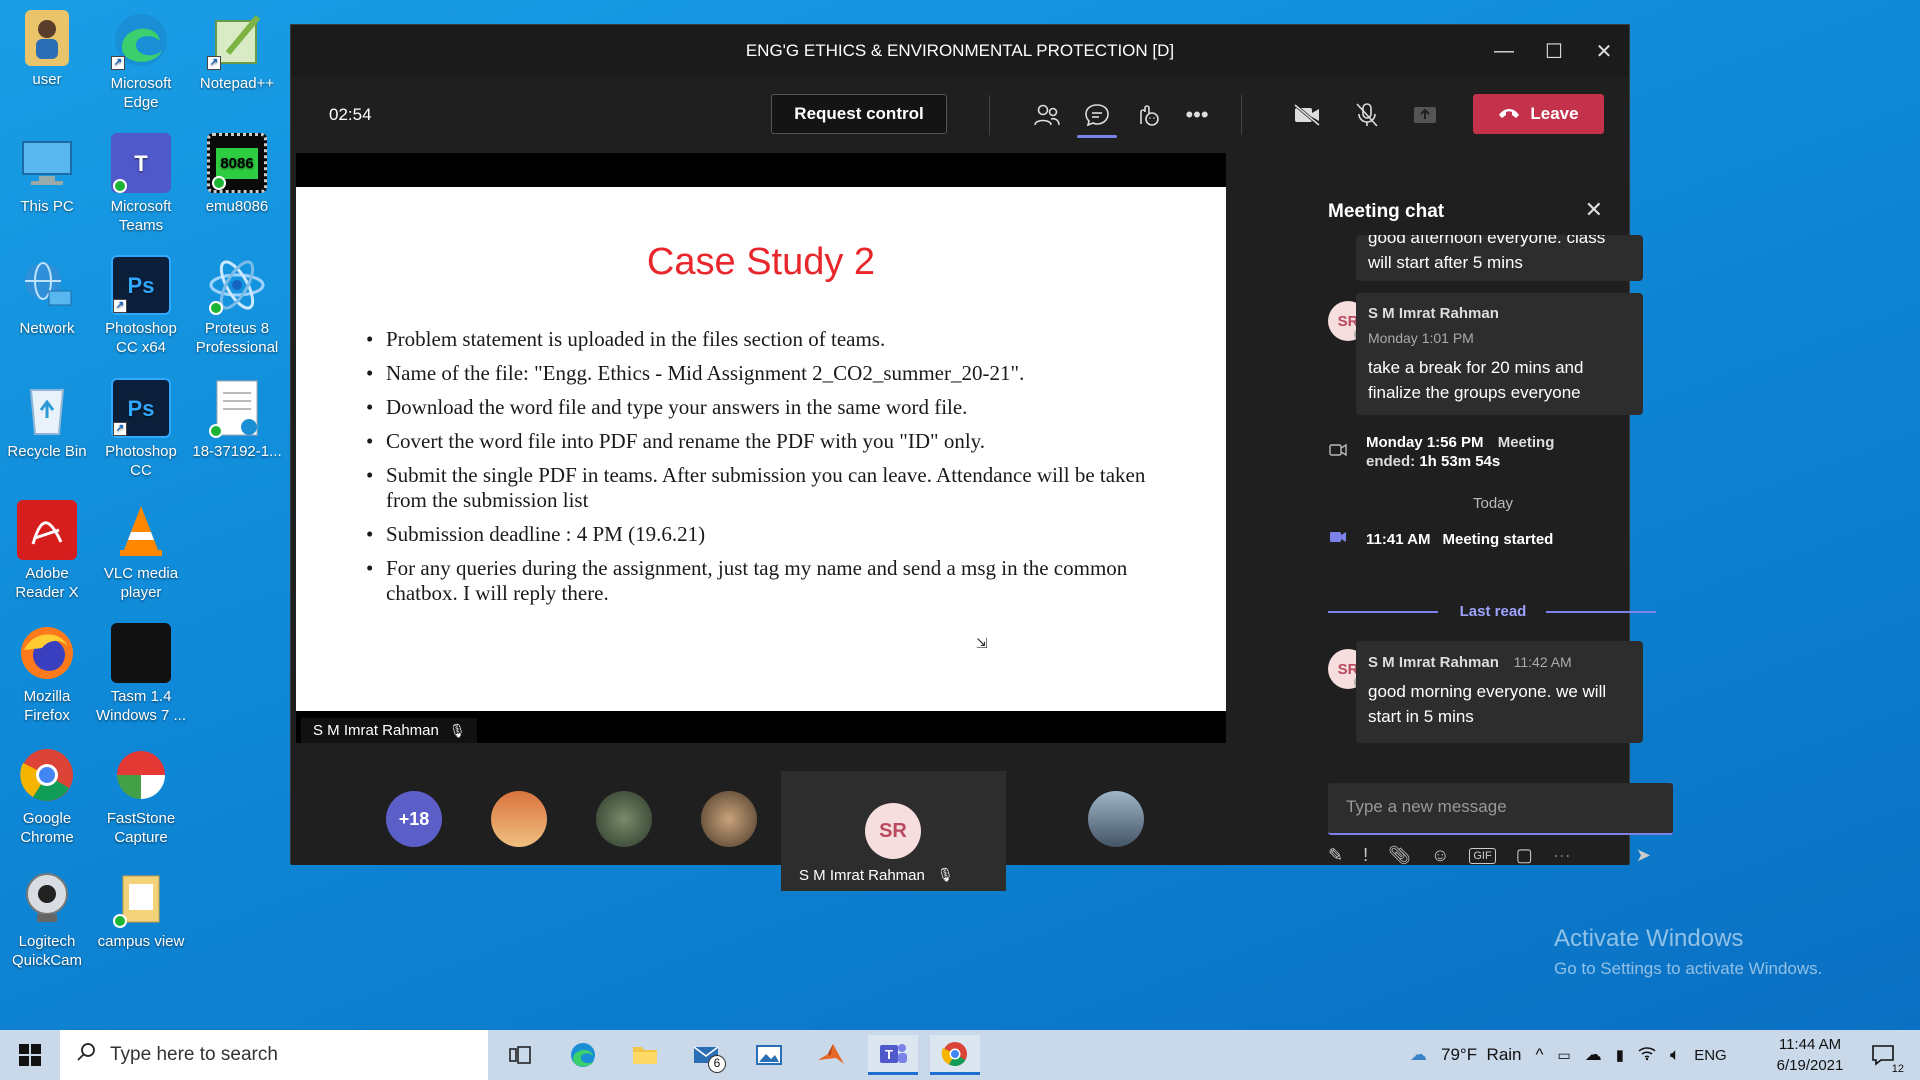 The image size is (1920, 1080). What do you see at coordinates (1047, 115) in the screenshot?
I see `participants-icon` at bounding box center [1047, 115].